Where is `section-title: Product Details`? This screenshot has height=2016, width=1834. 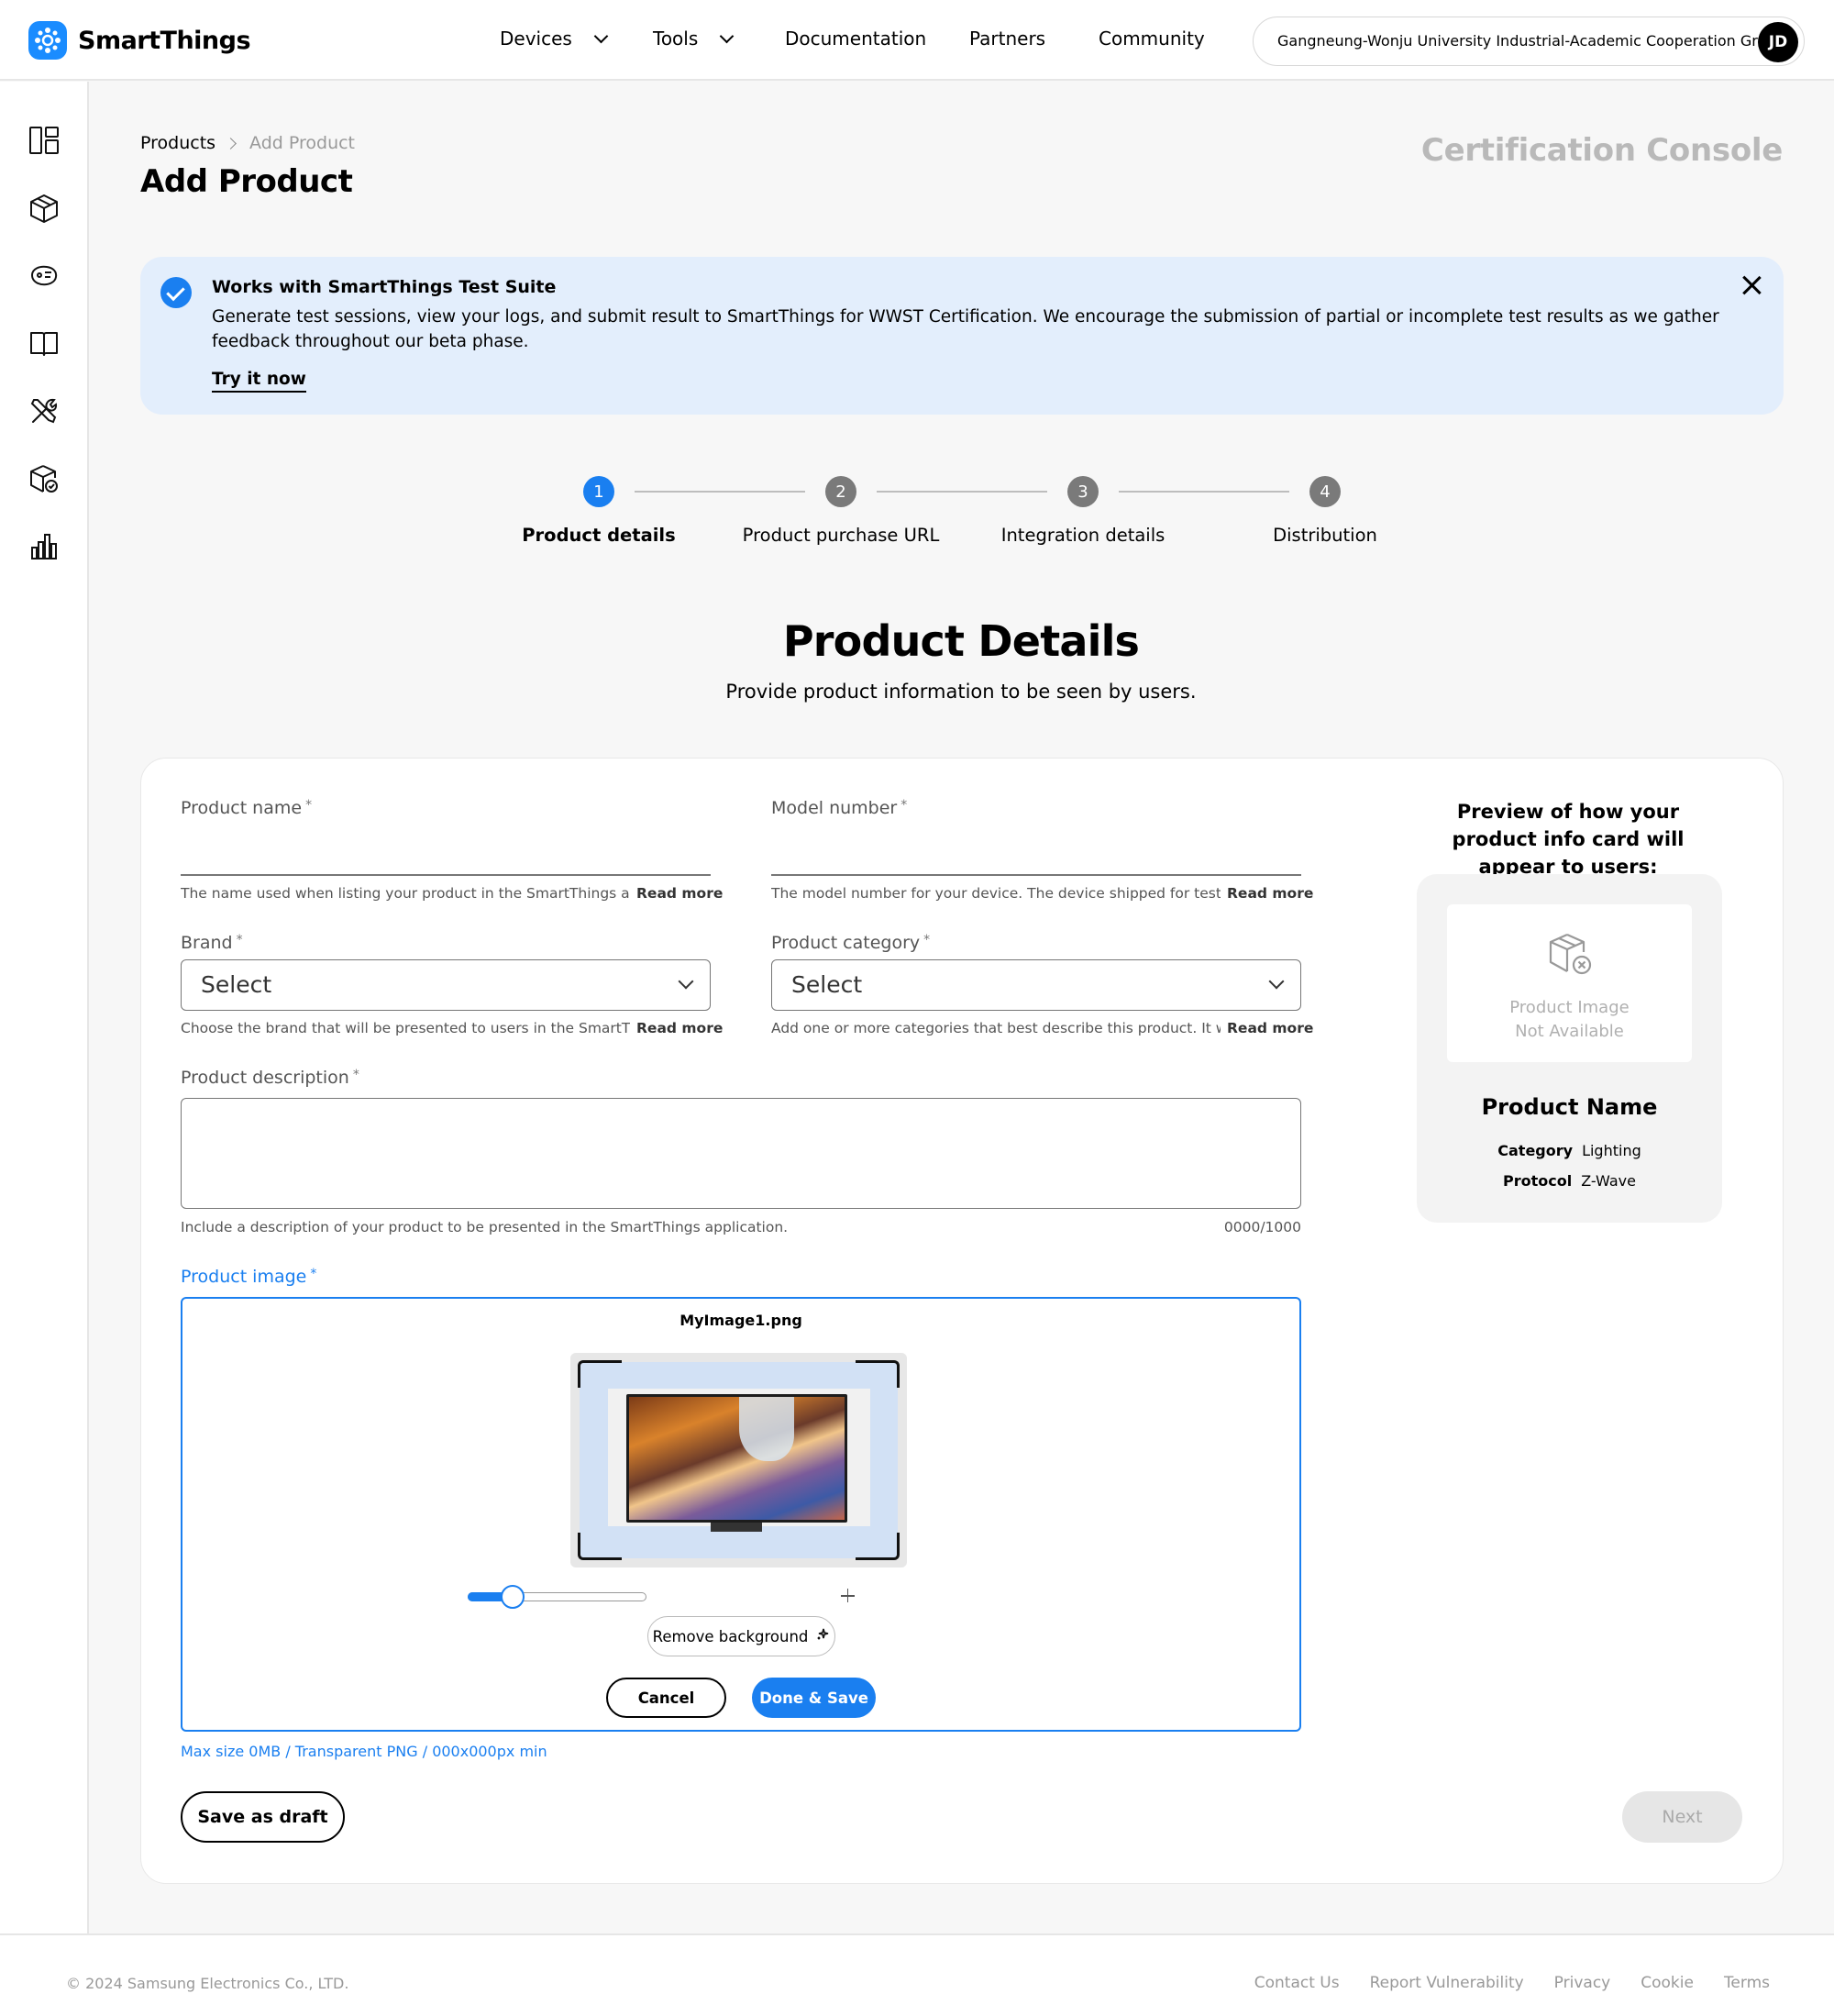
section-title: Product Details is located at coordinates (961, 641).